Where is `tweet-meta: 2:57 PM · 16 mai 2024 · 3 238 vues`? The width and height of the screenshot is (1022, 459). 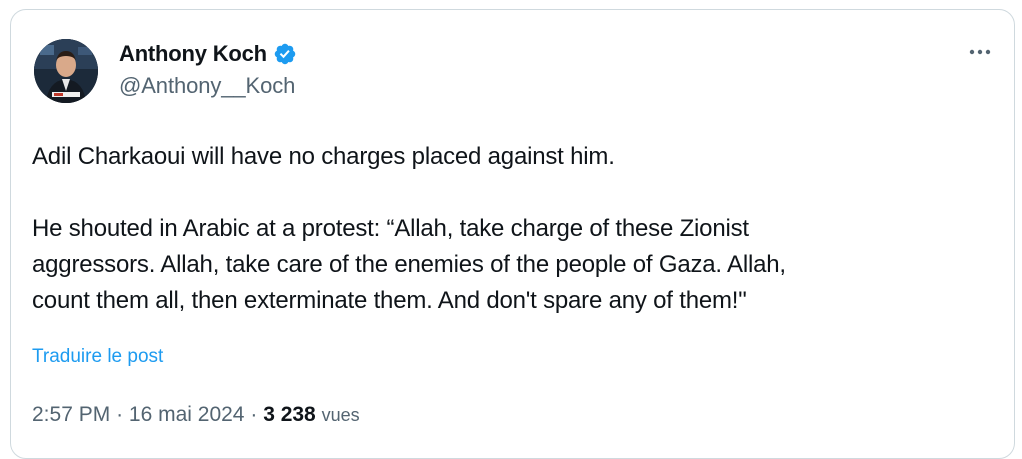 tweet-meta: 2:57 PM · 16 mai 2024 · 3 238 vues is located at coordinates (196, 415).